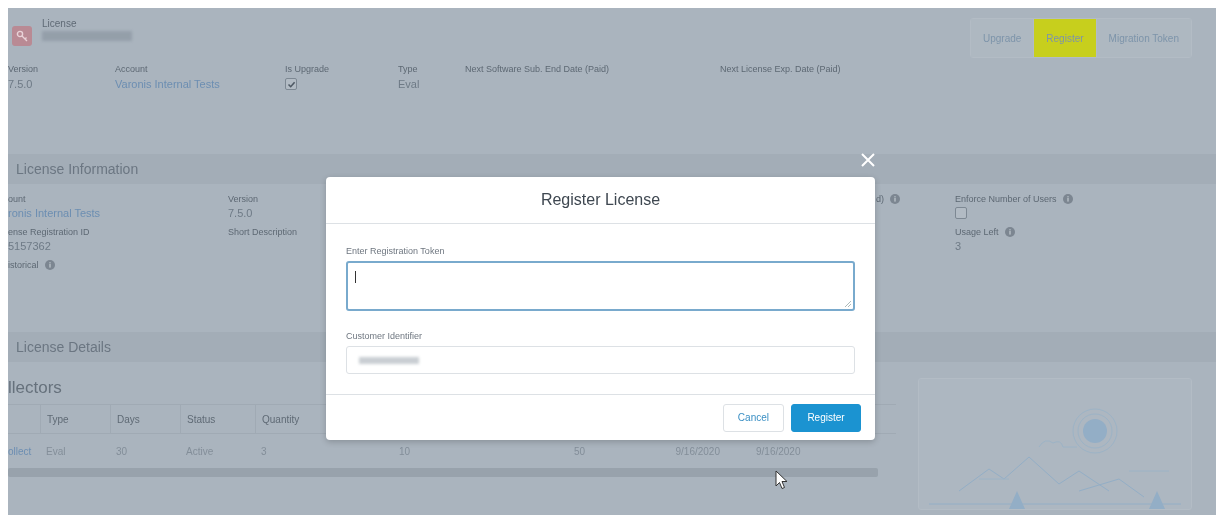  What do you see at coordinates (1006, 199) in the screenshot?
I see `field-label: Enforce Number of Users` at bounding box center [1006, 199].